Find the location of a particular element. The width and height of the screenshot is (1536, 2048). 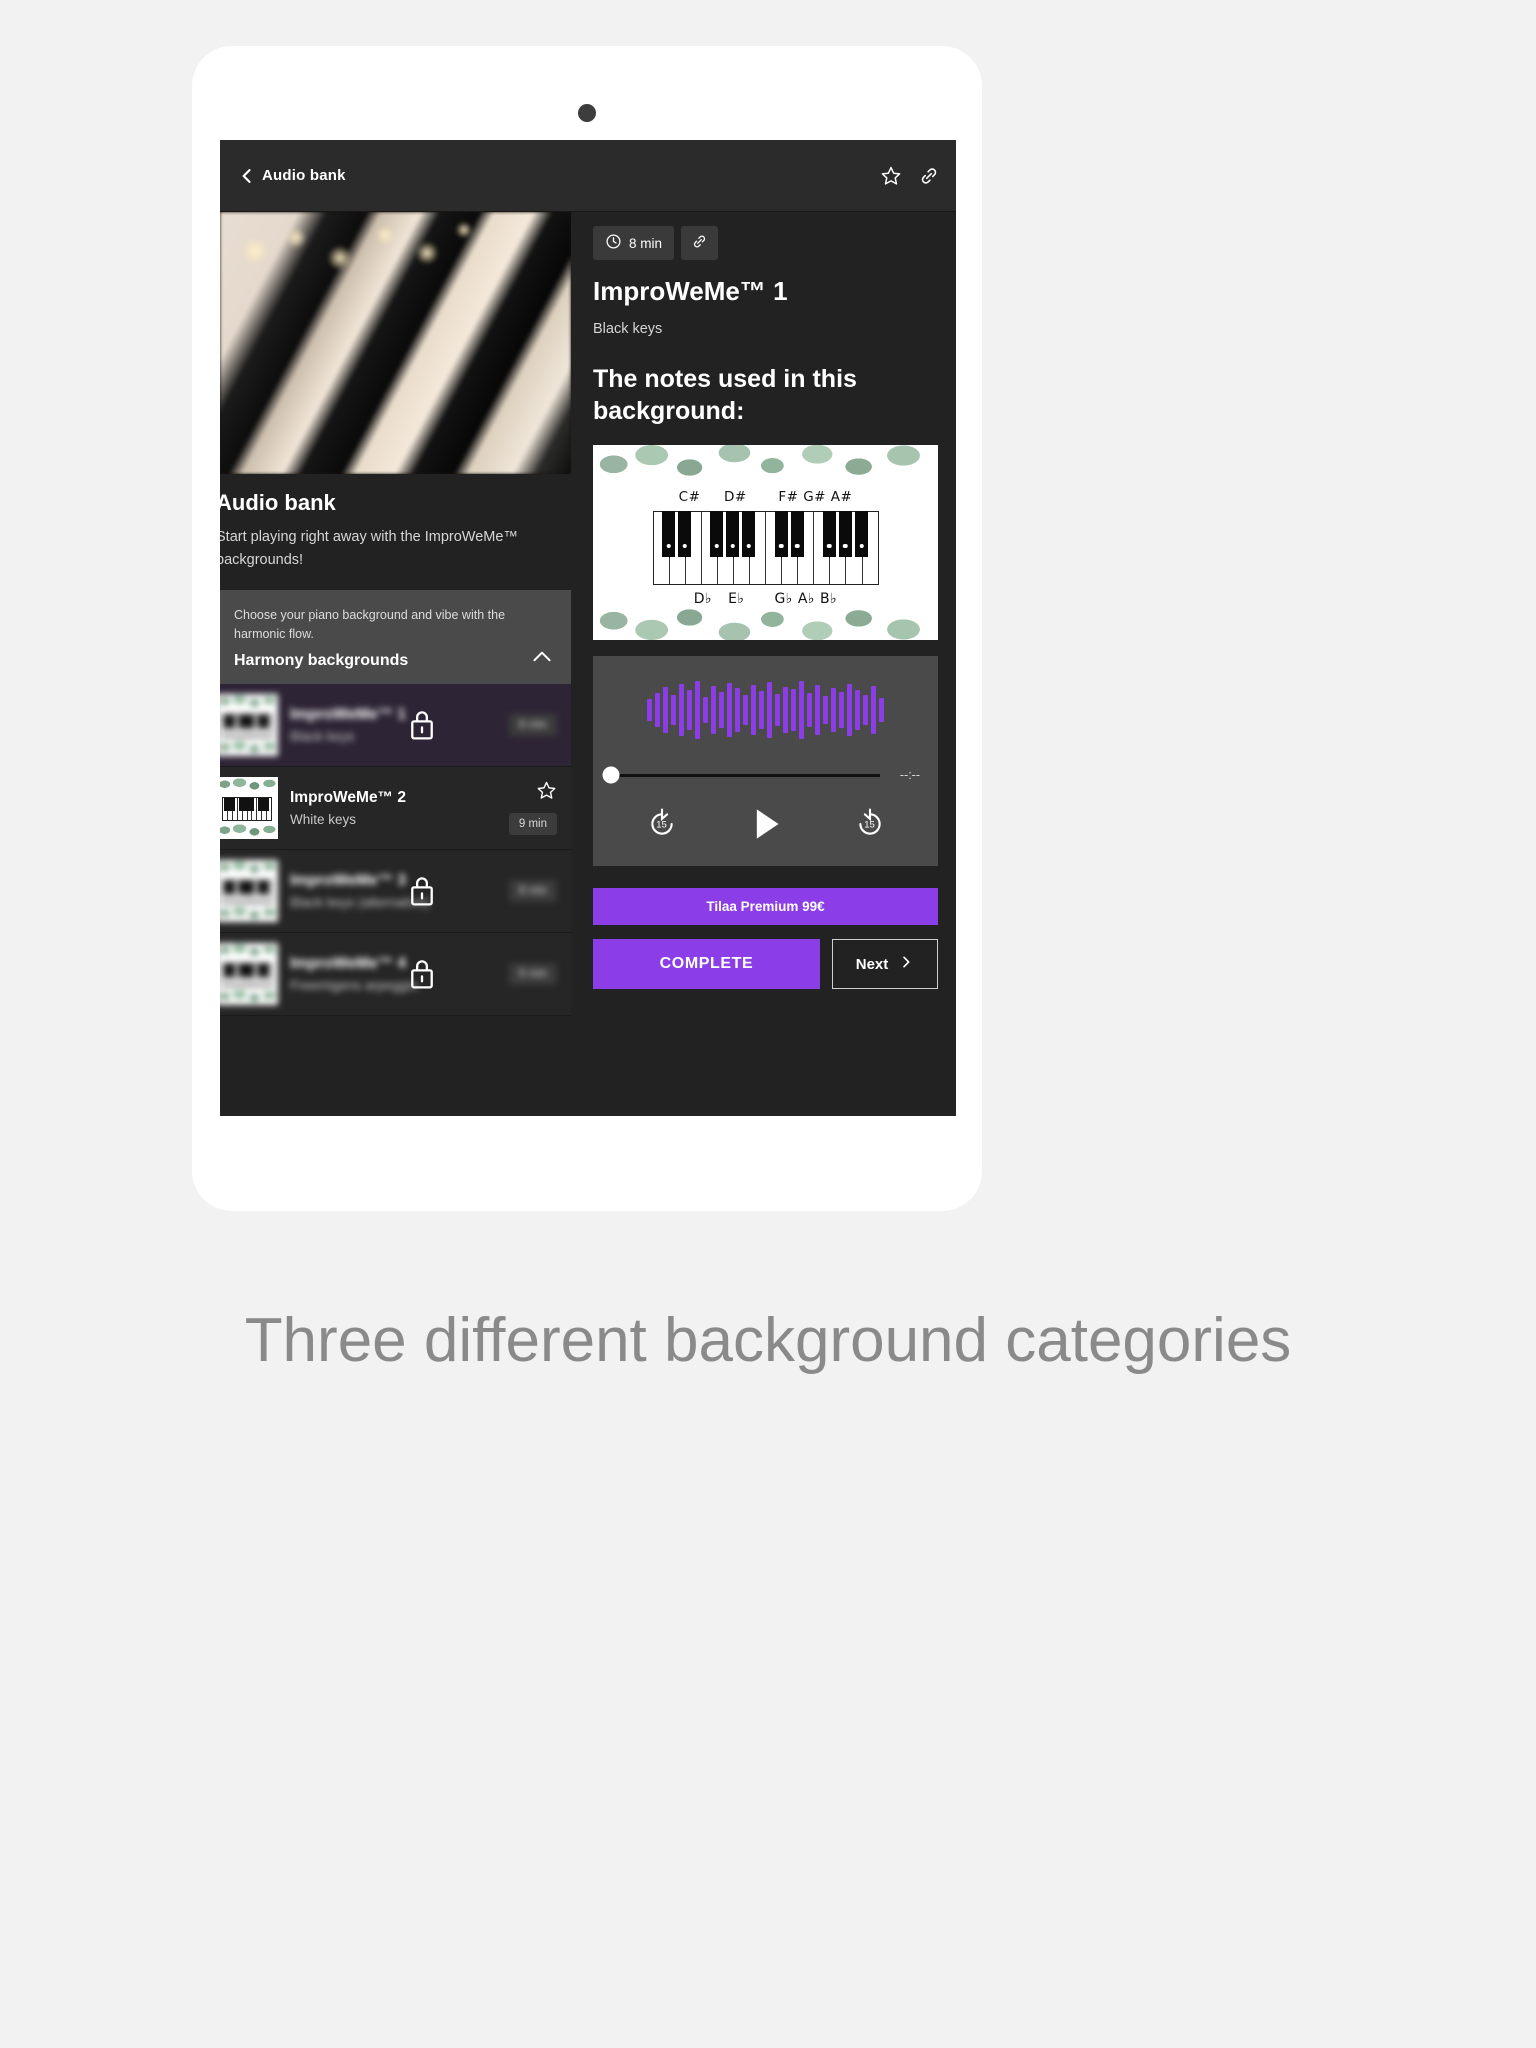

track-texts: ImproWeMe™ 4 Freemigens arpeggio is located at coordinates (399, 974).